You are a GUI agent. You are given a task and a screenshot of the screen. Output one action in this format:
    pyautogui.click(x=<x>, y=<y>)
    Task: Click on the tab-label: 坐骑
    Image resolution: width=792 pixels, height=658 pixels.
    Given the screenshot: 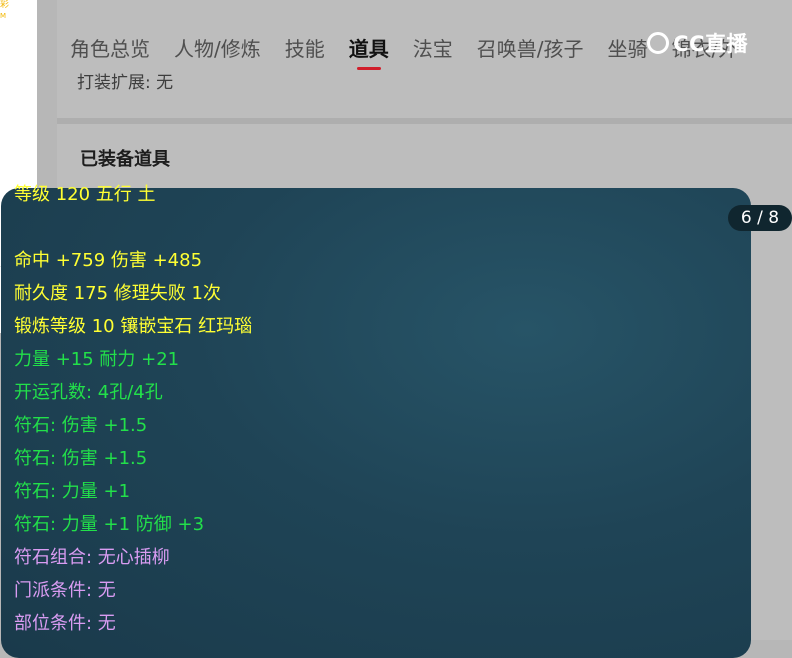 What is the action you would take?
    pyautogui.click(x=627, y=49)
    